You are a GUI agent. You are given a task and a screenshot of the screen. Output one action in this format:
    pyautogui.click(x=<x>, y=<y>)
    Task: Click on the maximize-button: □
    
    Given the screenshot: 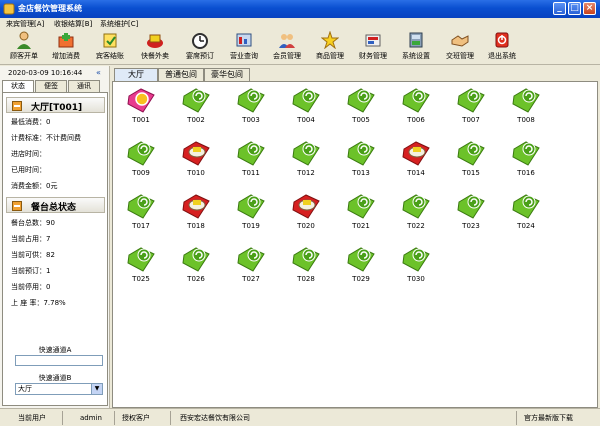 What is the action you would take?
    pyautogui.click(x=574, y=8)
    